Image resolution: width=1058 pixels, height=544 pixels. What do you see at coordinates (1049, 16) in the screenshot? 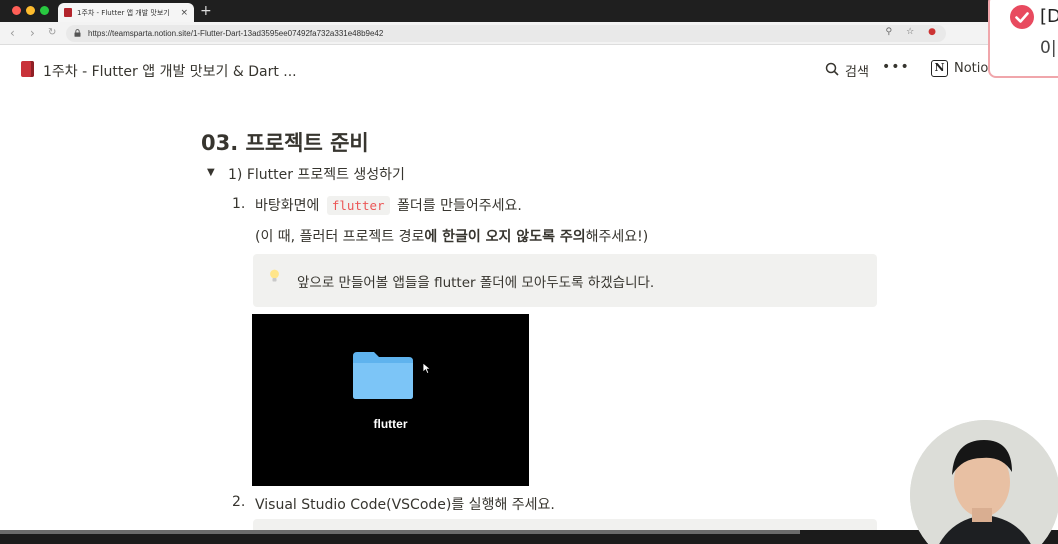
I see `toast-title: [D` at bounding box center [1049, 16].